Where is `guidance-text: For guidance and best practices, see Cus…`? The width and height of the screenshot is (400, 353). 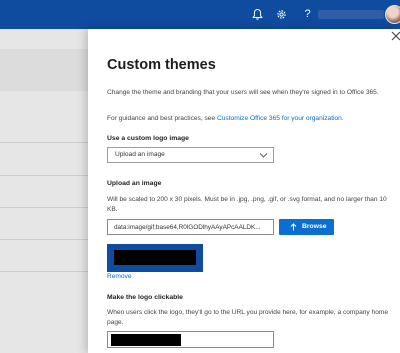
guidance-text: For guidance and best practices, see Cus… is located at coordinates (250, 119).